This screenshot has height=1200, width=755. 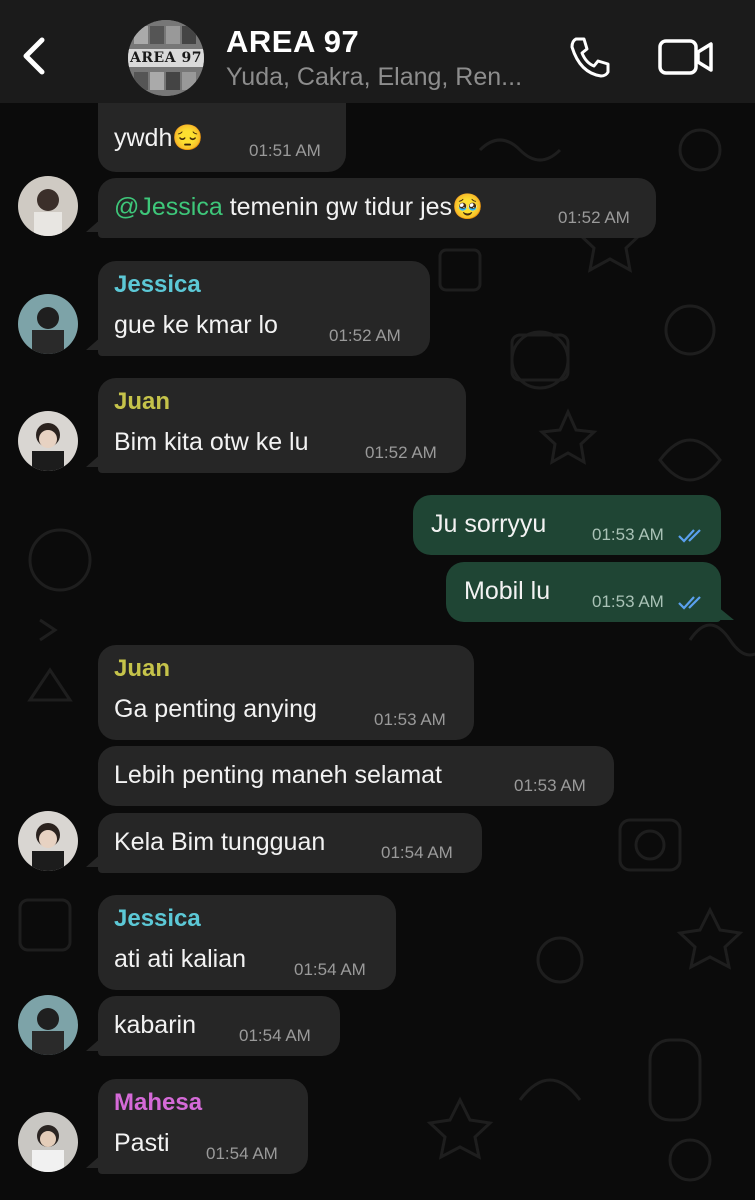 What do you see at coordinates (489, 524) in the screenshot?
I see `message-text: Ju sorryyu` at bounding box center [489, 524].